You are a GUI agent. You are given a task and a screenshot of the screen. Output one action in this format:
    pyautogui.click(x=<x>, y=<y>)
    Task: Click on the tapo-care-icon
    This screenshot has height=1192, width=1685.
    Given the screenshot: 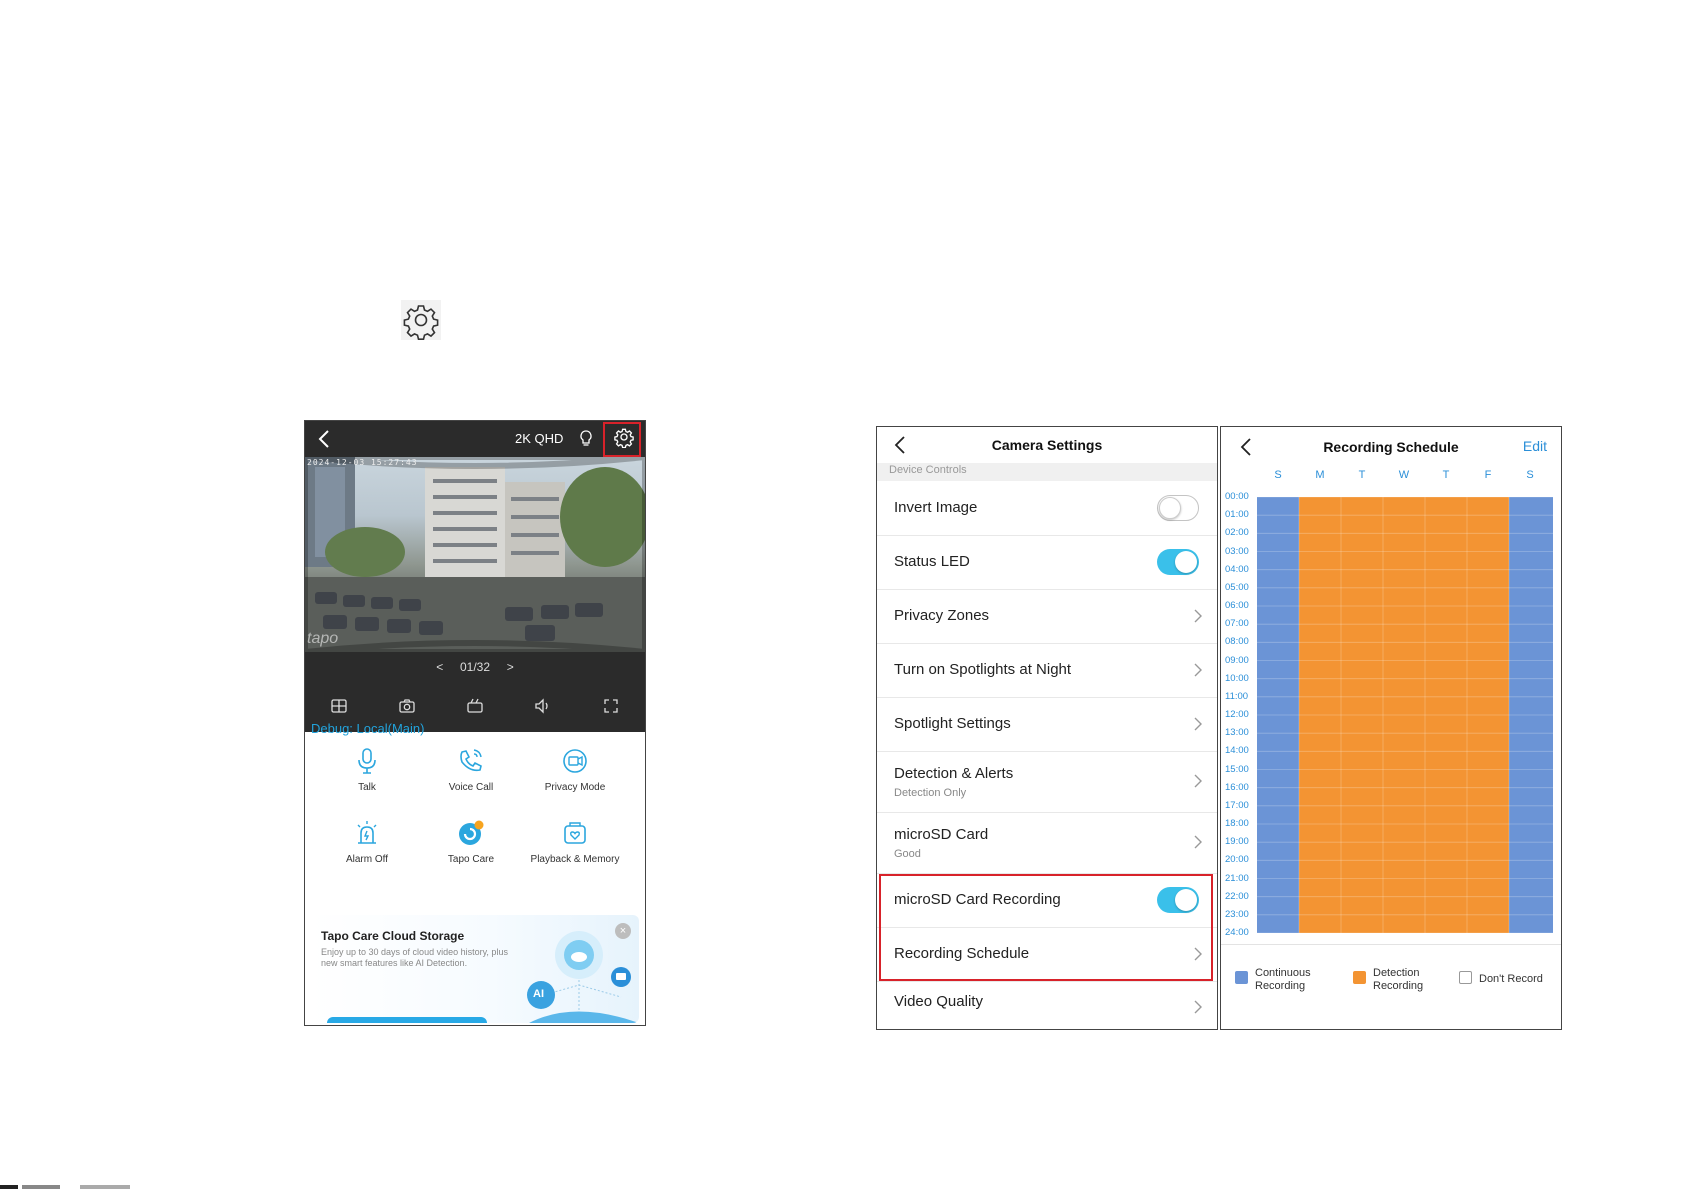 What is the action you would take?
    pyautogui.click(x=471, y=833)
    